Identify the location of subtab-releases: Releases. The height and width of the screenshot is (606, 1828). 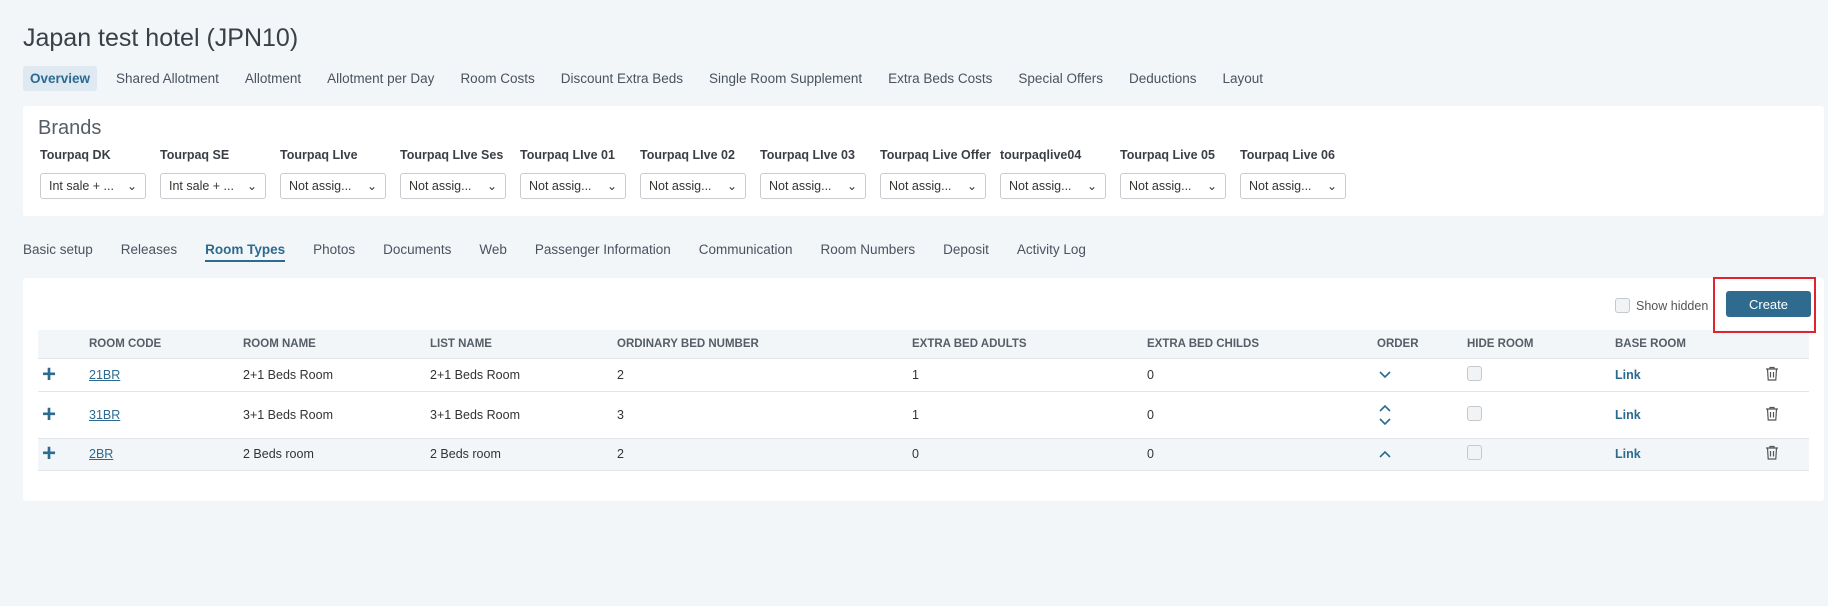
(149, 251).